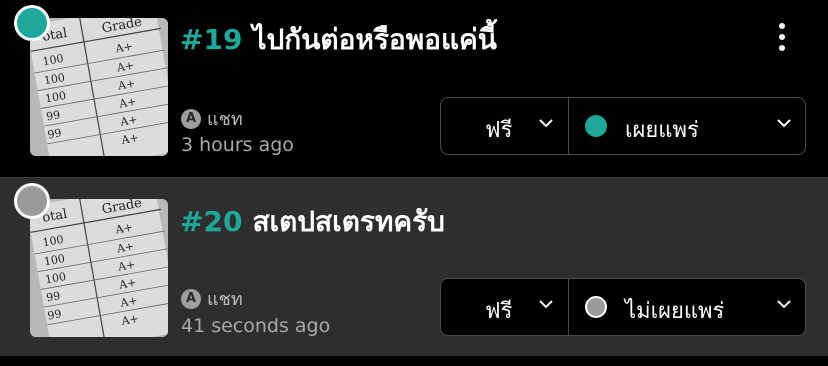 This screenshot has width=828, height=366. I want to click on story-title-text: ไปกันต่อหรือพอแค่นี้, so click(374, 39).